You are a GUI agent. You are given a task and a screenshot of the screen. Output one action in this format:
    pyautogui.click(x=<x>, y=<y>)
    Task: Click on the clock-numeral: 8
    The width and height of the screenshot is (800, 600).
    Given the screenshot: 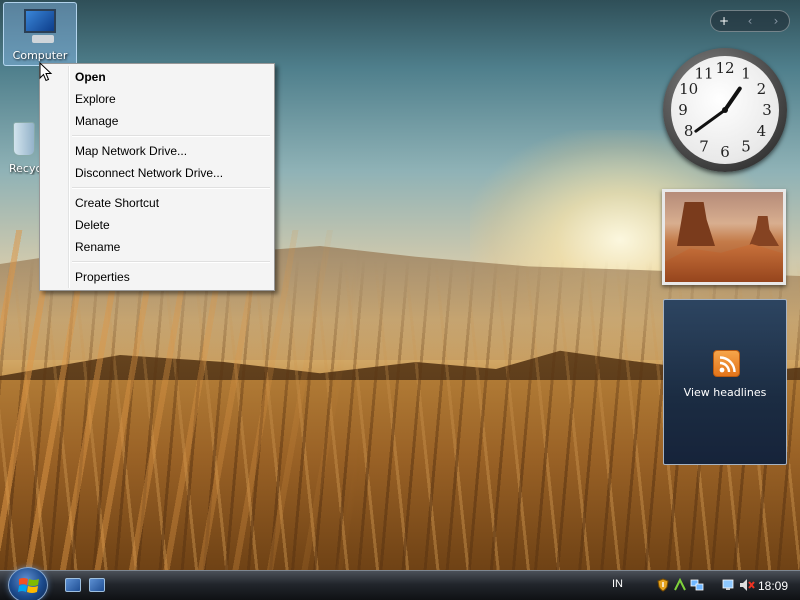 What is the action you would take?
    pyautogui.click(x=689, y=131)
    